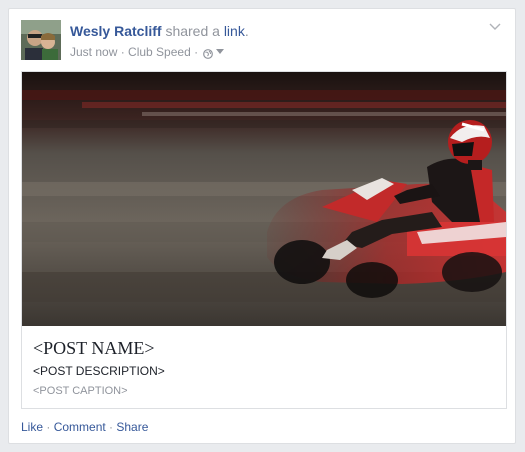  I want to click on story-menu-button, so click(495, 27).